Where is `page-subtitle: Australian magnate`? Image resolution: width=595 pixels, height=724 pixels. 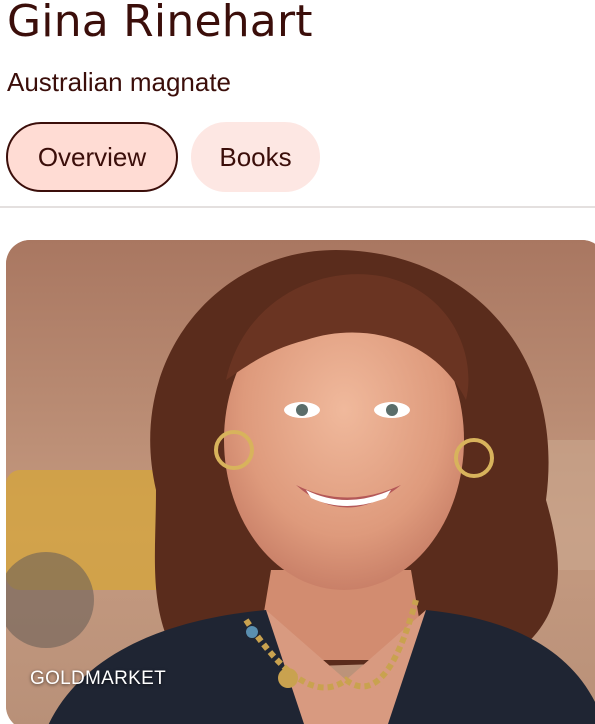
page-subtitle: Australian magnate is located at coordinates (119, 82).